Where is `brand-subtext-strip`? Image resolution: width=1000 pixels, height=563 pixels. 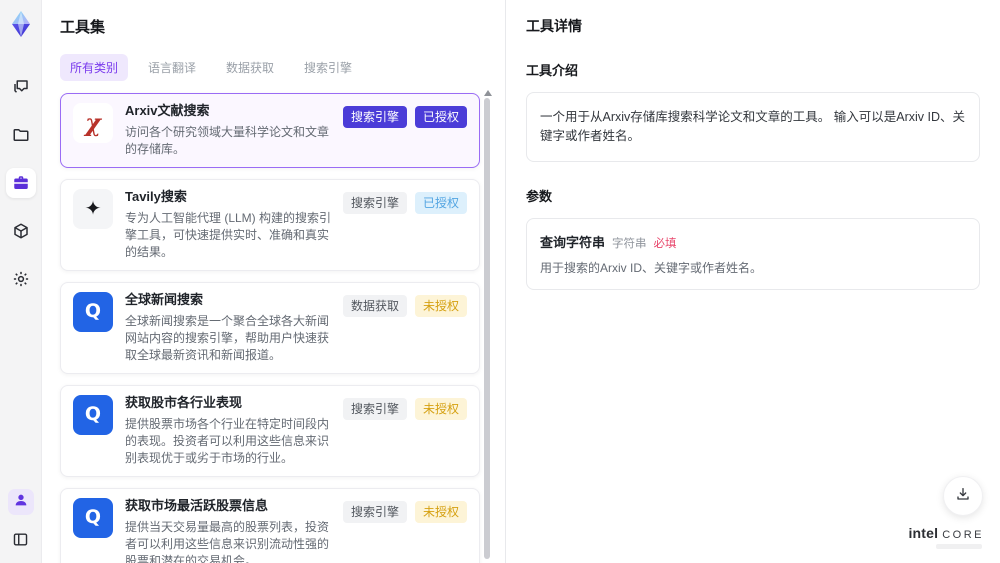 brand-subtext-strip is located at coordinates (959, 546).